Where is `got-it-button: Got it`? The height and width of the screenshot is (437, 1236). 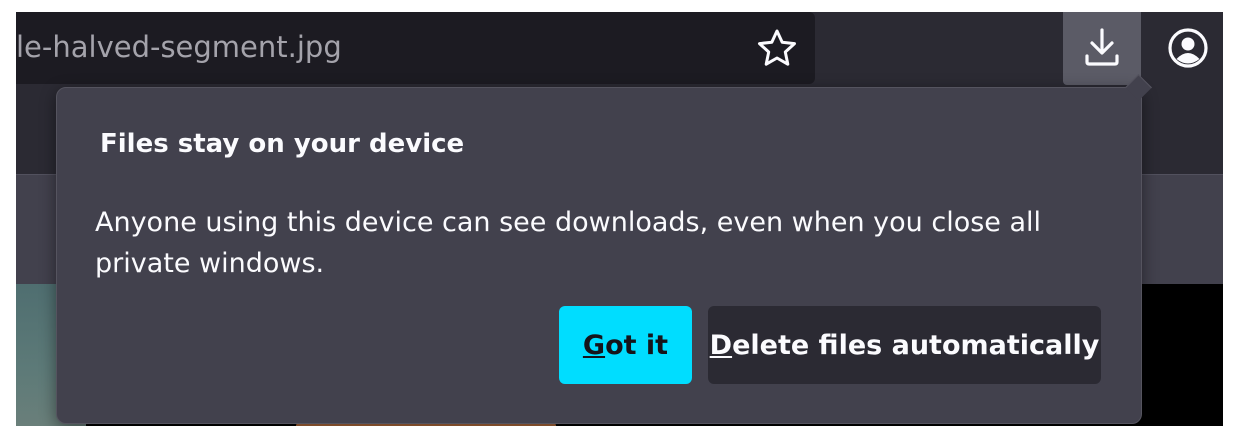 got-it-button: Got it is located at coordinates (625, 345).